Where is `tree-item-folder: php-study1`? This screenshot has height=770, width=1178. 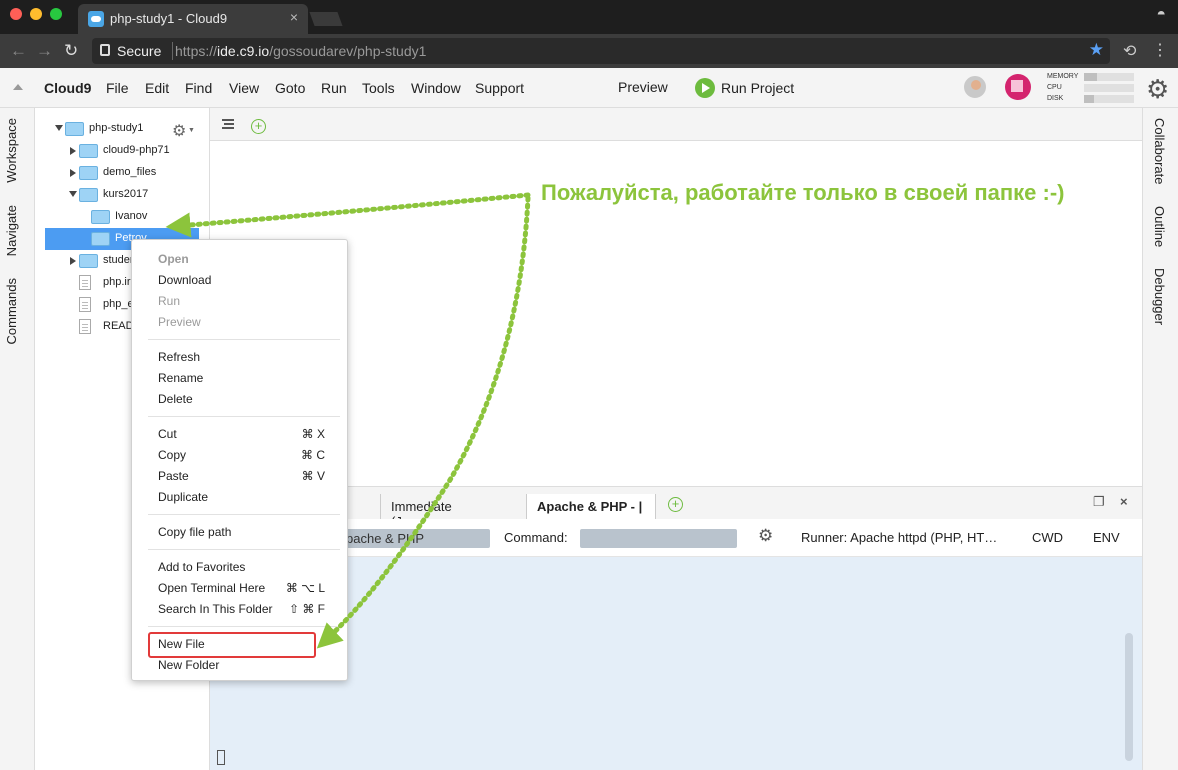 tree-item-folder: php-study1 is located at coordinates (122, 129).